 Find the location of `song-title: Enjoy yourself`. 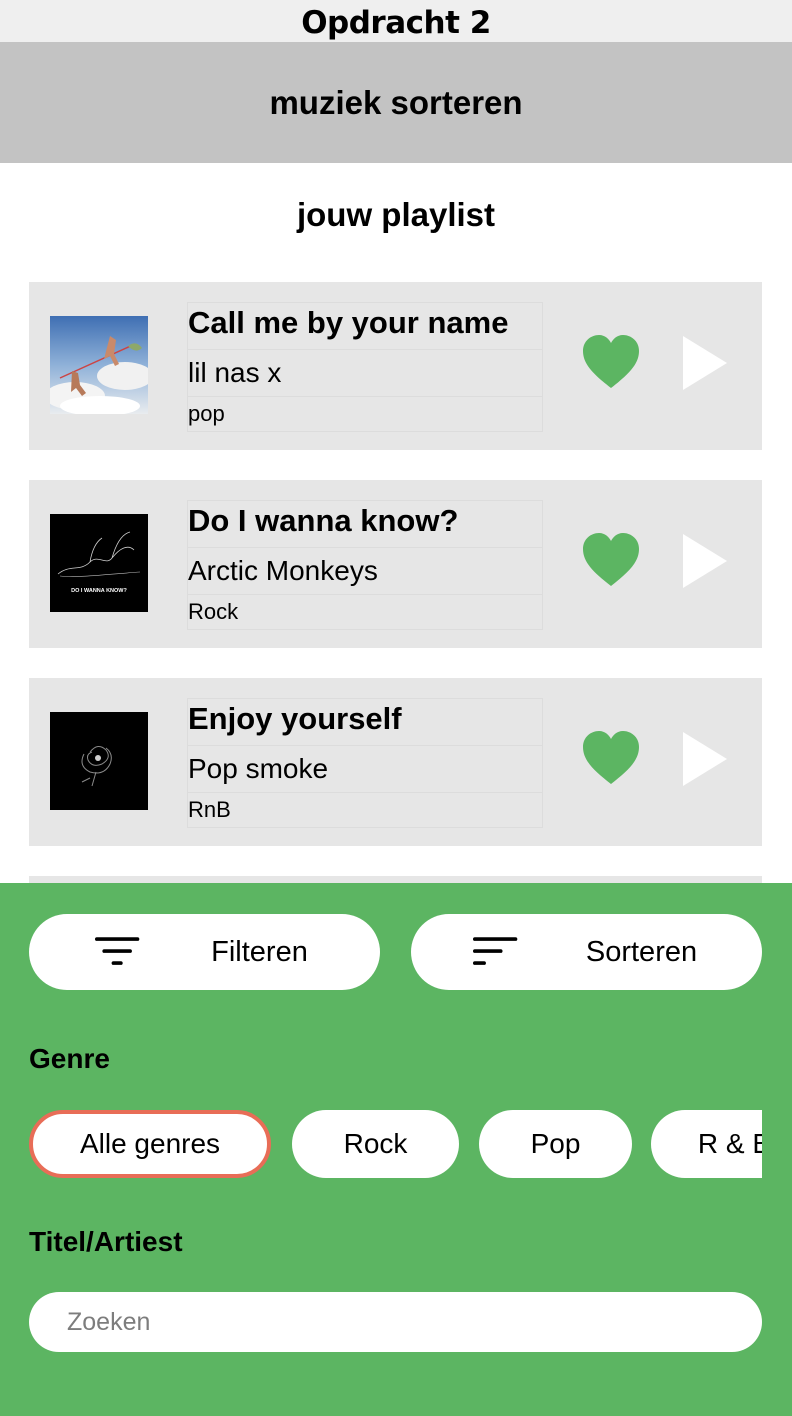

song-title: Enjoy yourself is located at coordinates (365, 722).